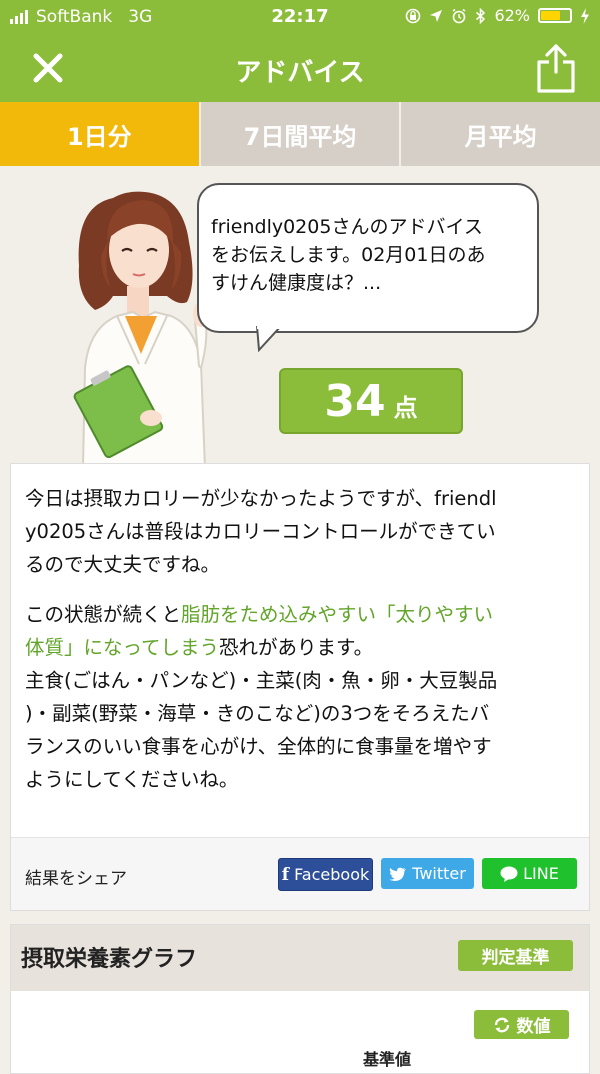 The height and width of the screenshot is (1074, 600). Describe the element at coordinates (556, 68) in the screenshot. I see `share-icon` at that location.